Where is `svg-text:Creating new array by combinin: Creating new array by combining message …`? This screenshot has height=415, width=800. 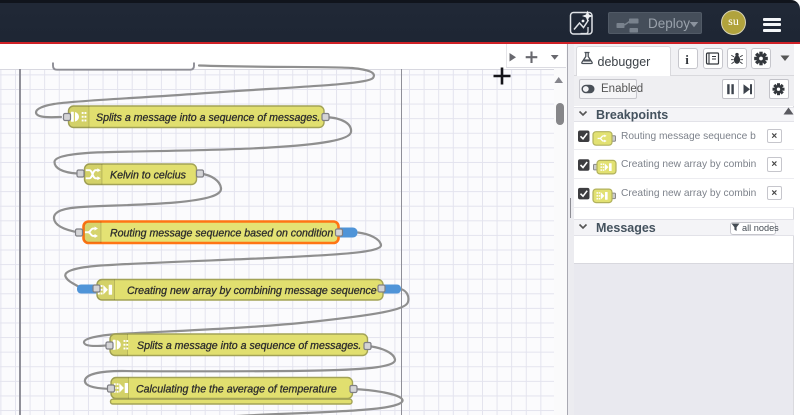 svg-text:Creating new array by combinin: Creating new array by combining message … is located at coordinates (252, 291).